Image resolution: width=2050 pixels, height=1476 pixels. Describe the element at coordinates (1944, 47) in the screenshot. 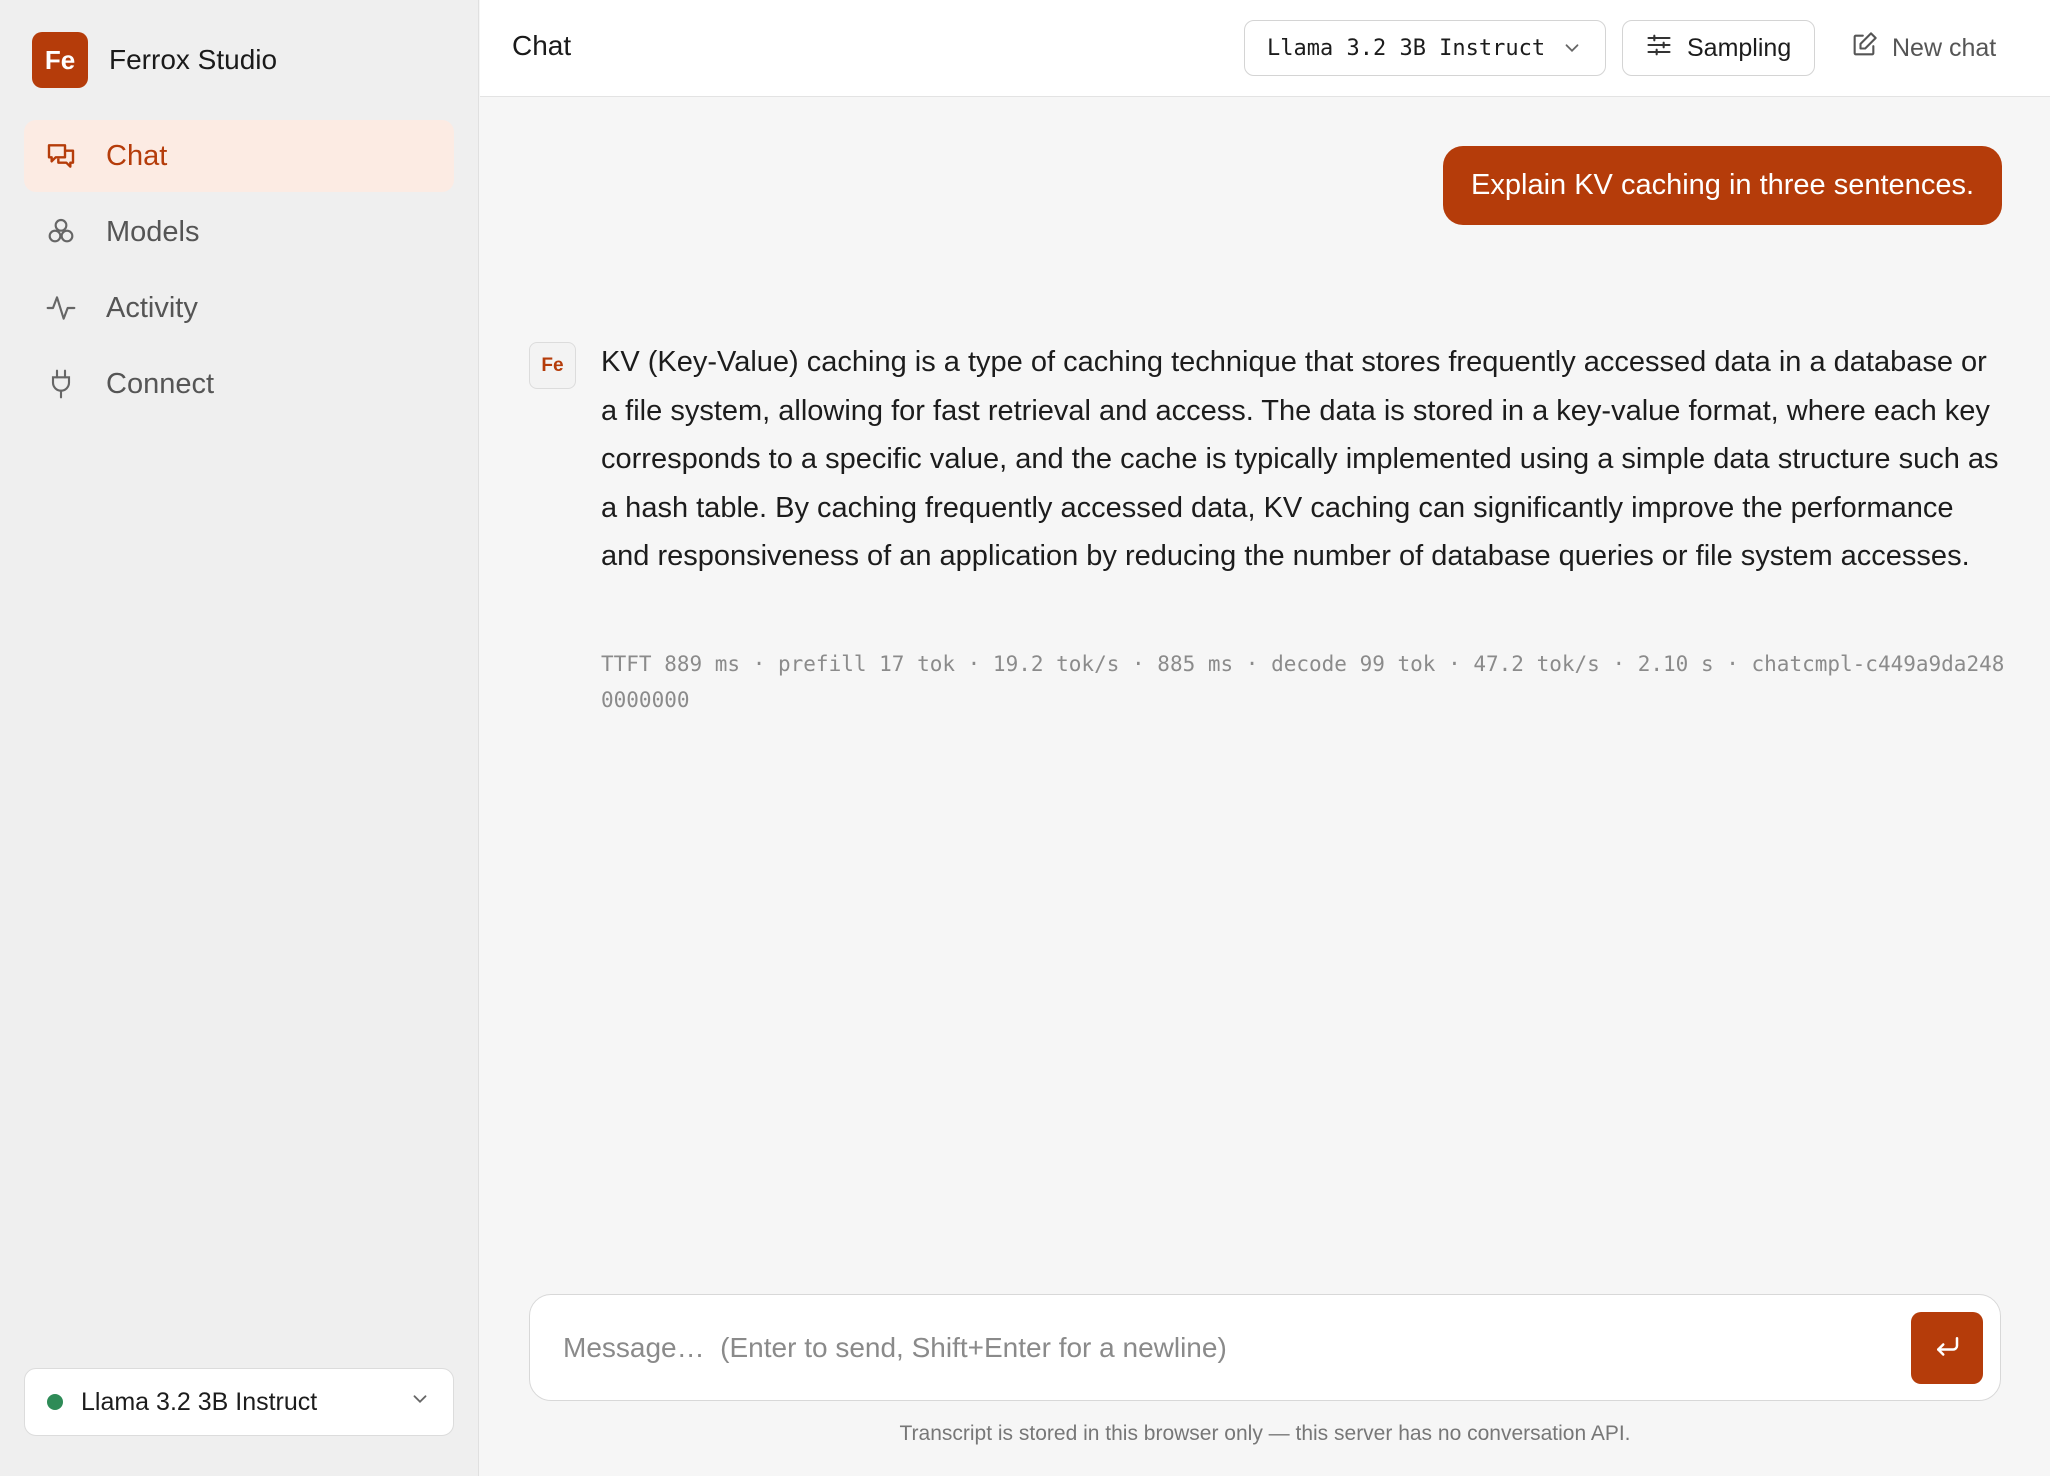

I see `new-chat-label: New chat` at that location.